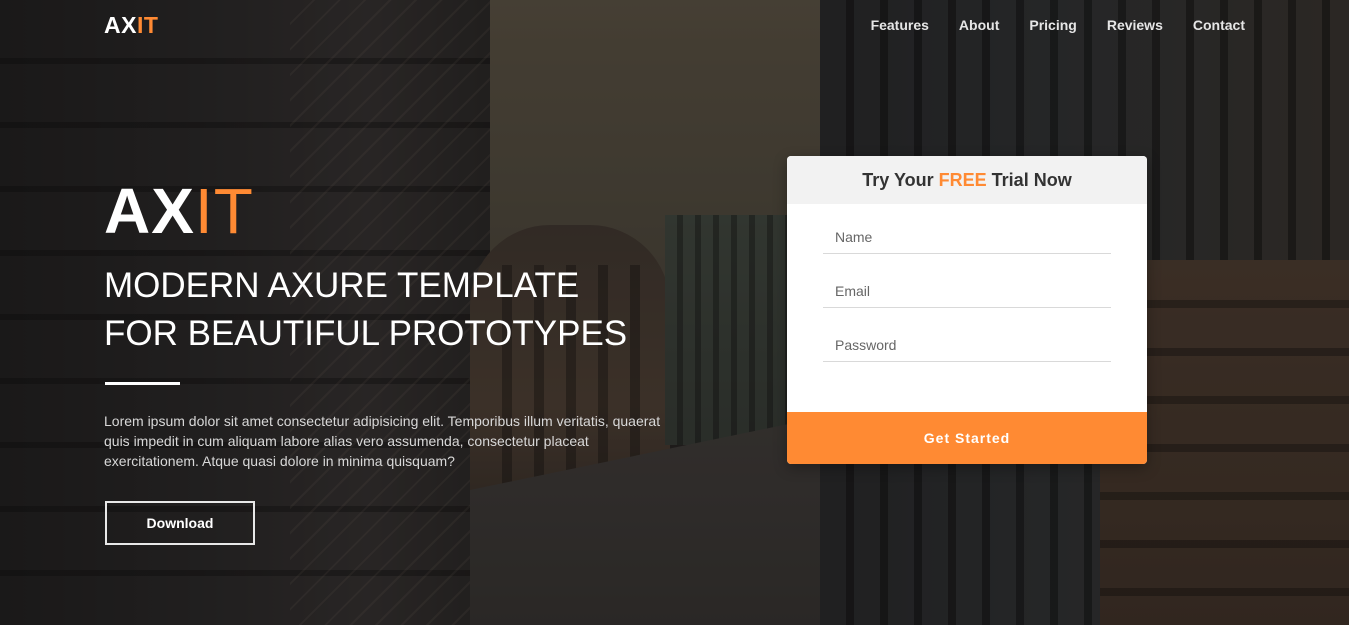 Image resolution: width=1349 pixels, height=625 pixels. Describe the element at coordinates (149, 211) in the screenshot. I see `hero-logo-main: AX` at that location.